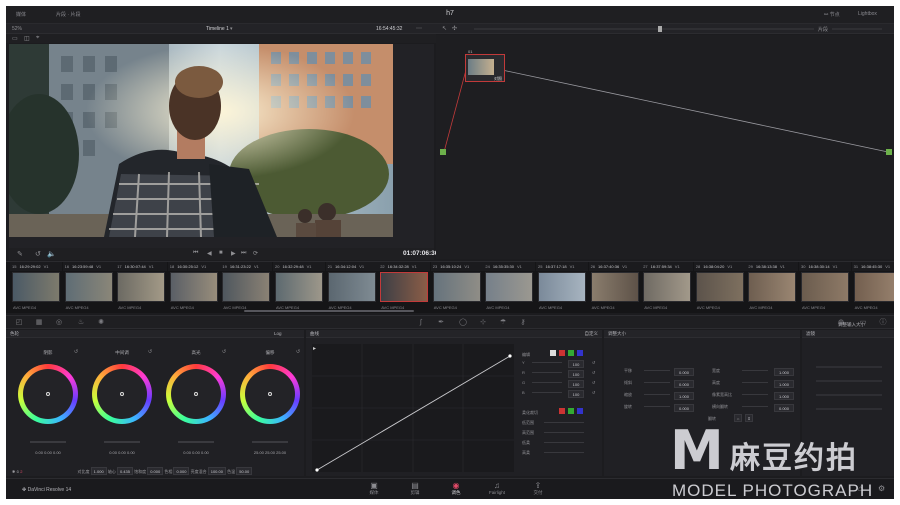 The width and height of the screenshot is (900, 505). I want to click on hue-field: 0.000, so click(181, 471).